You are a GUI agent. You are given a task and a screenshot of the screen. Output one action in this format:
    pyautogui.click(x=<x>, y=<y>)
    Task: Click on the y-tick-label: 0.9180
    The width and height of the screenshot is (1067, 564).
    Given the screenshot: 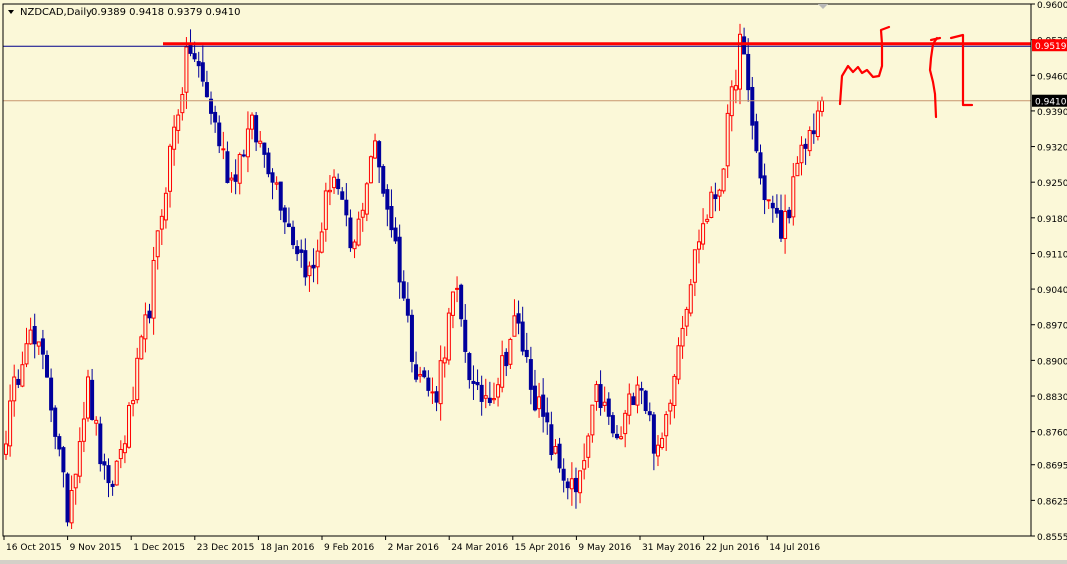 What is the action you would take?
    pyautogui.click(x=1052, y=220)
    